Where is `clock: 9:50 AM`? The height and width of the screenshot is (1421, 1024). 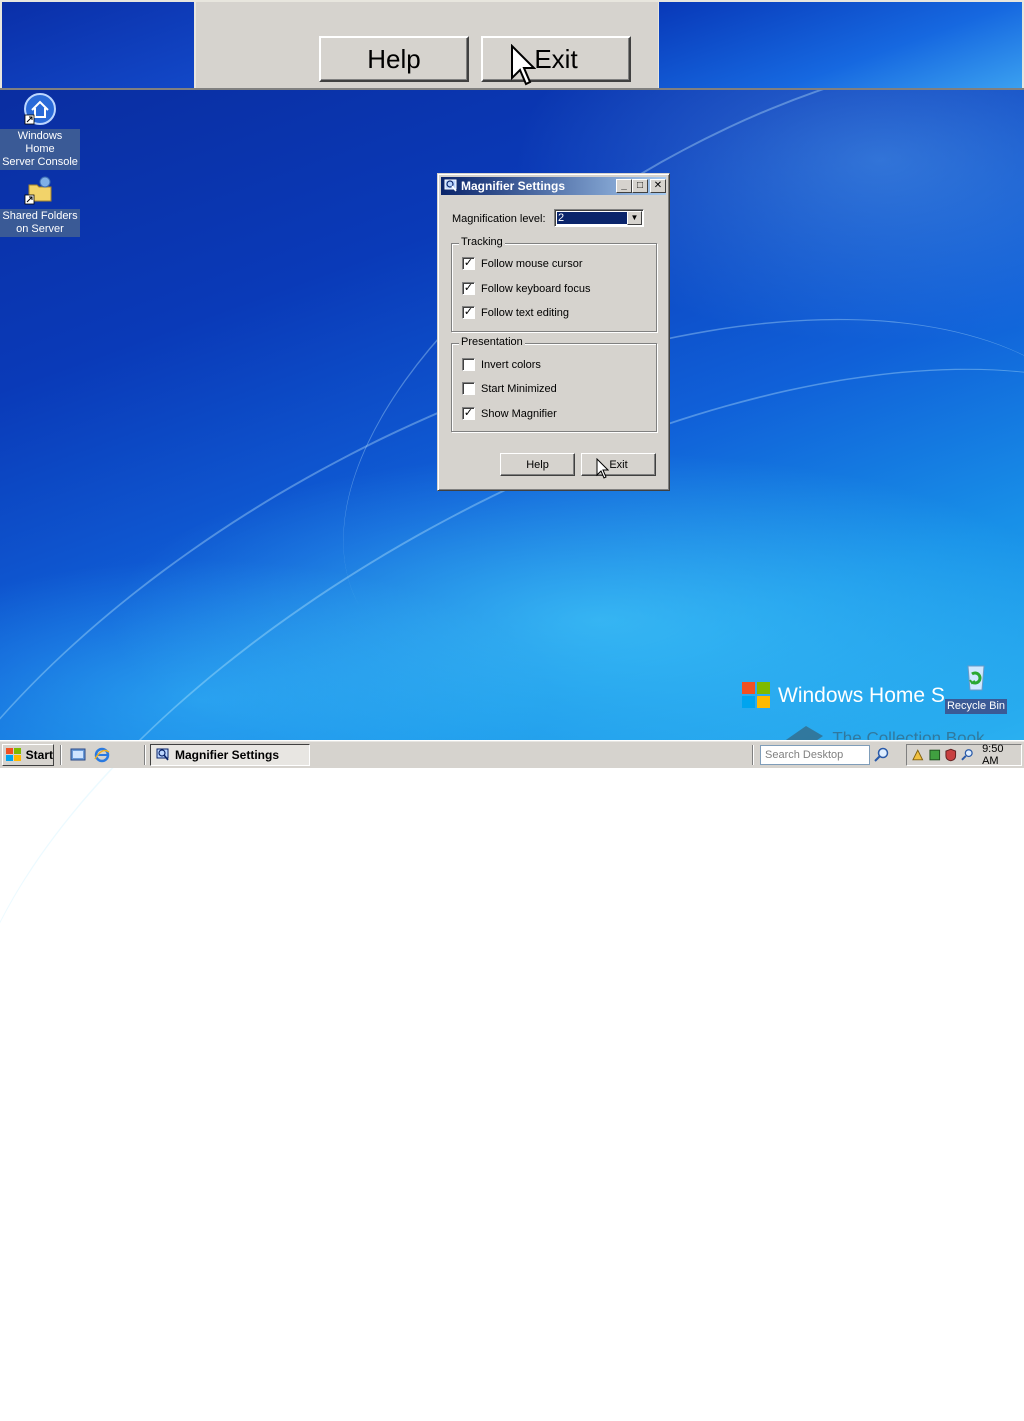 clock: 9:50 AM is located at coordinates (1001, 755).